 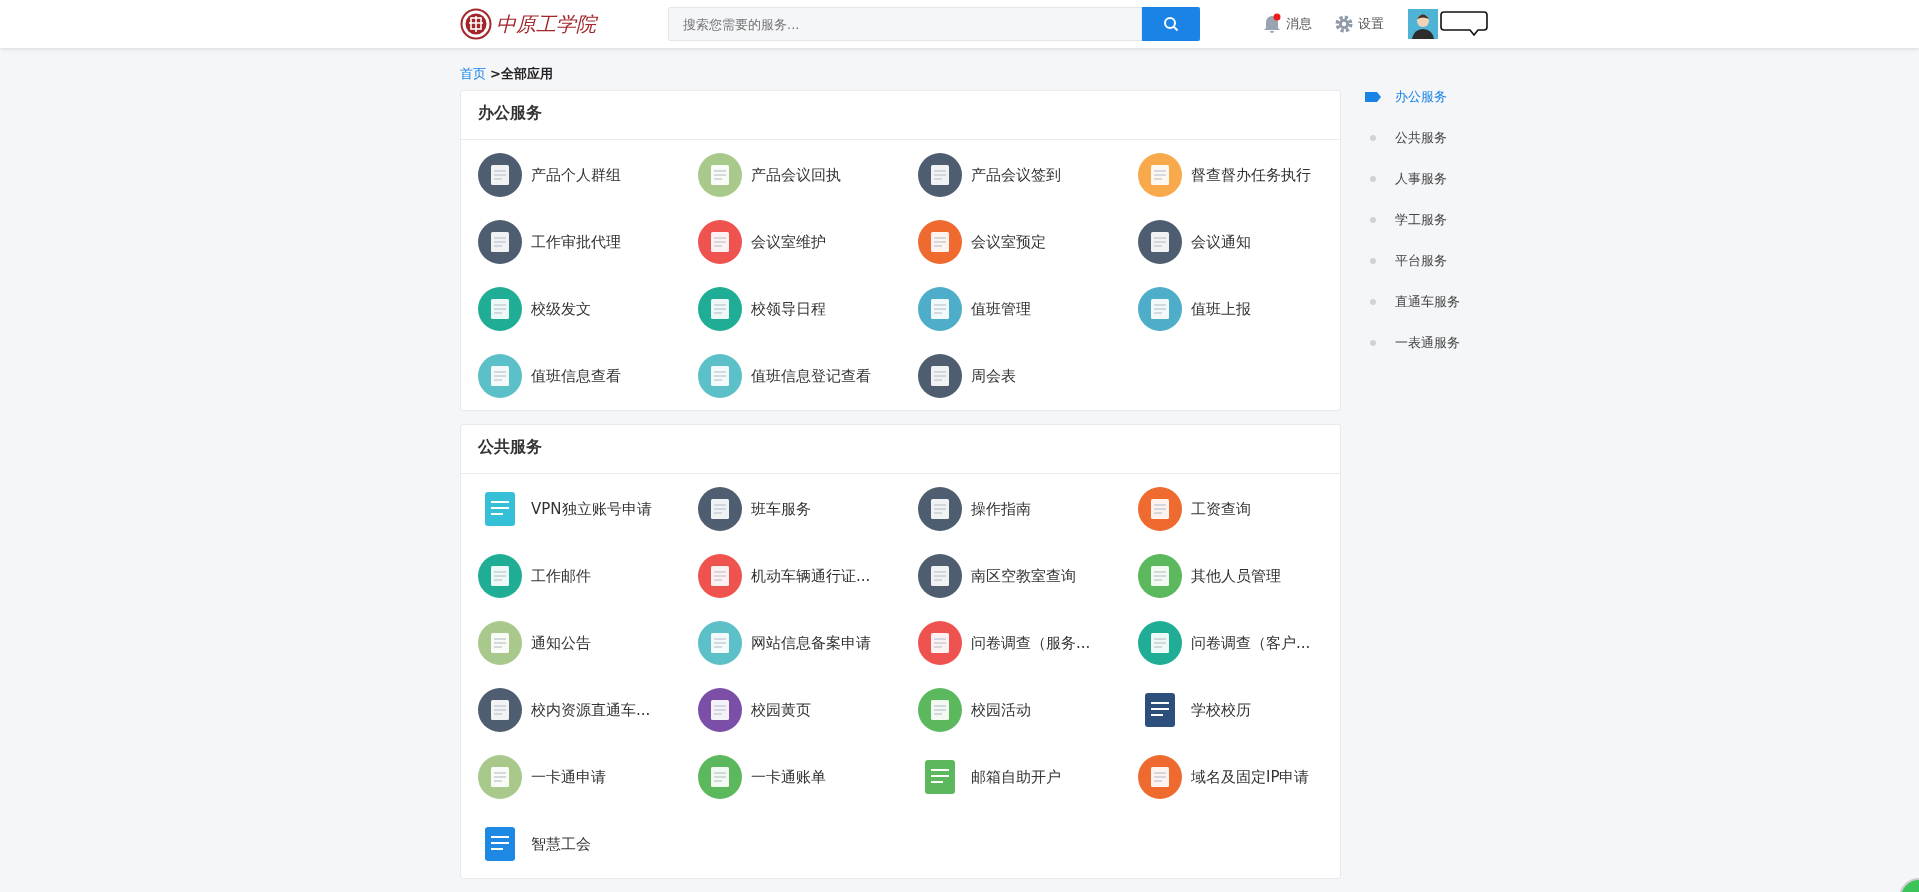 What do you see at coordinates (1248, 242) in the screenshot?
I see `app-link: 会议通知` at bounding box center [1248, 242].